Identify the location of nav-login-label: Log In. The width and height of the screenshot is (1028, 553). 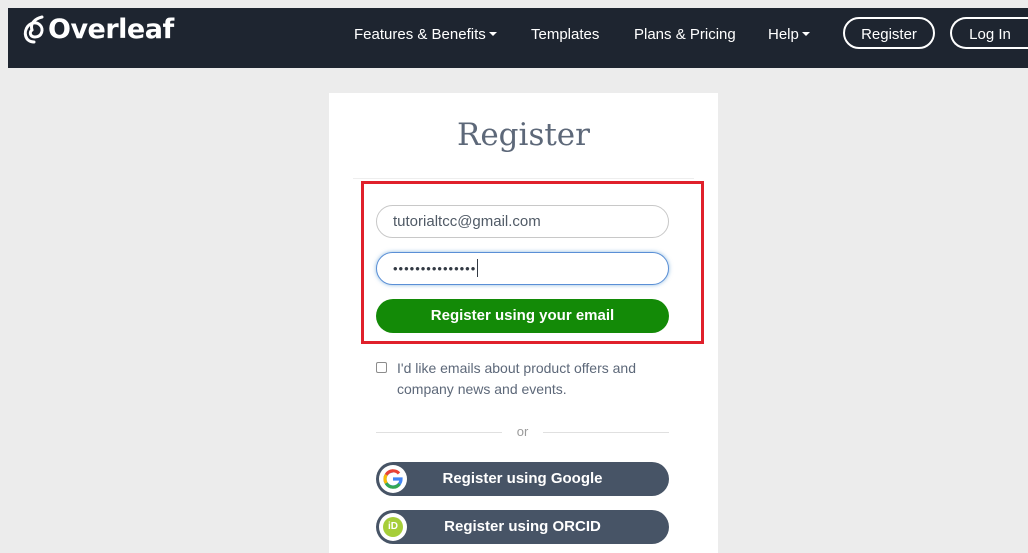
(990, 34).